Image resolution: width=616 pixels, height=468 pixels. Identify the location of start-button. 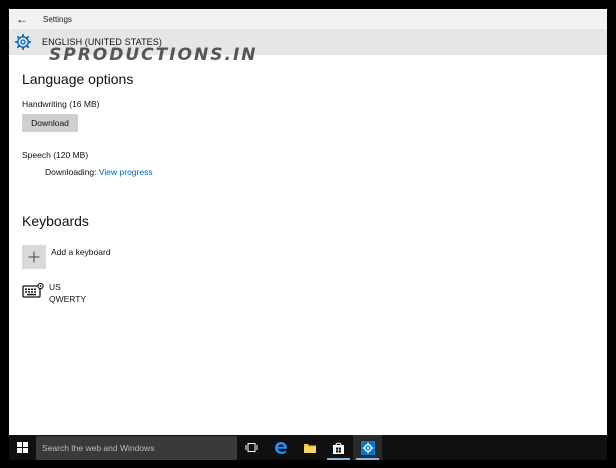
(22, 447).